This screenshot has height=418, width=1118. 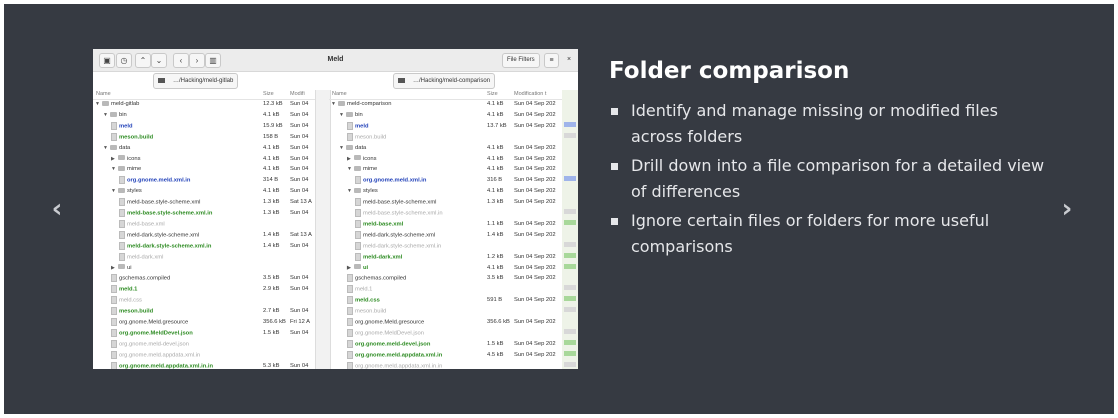 I want to click on table-row: meld.1 2.9 kB Sun 04, so click(x=204, y=290).